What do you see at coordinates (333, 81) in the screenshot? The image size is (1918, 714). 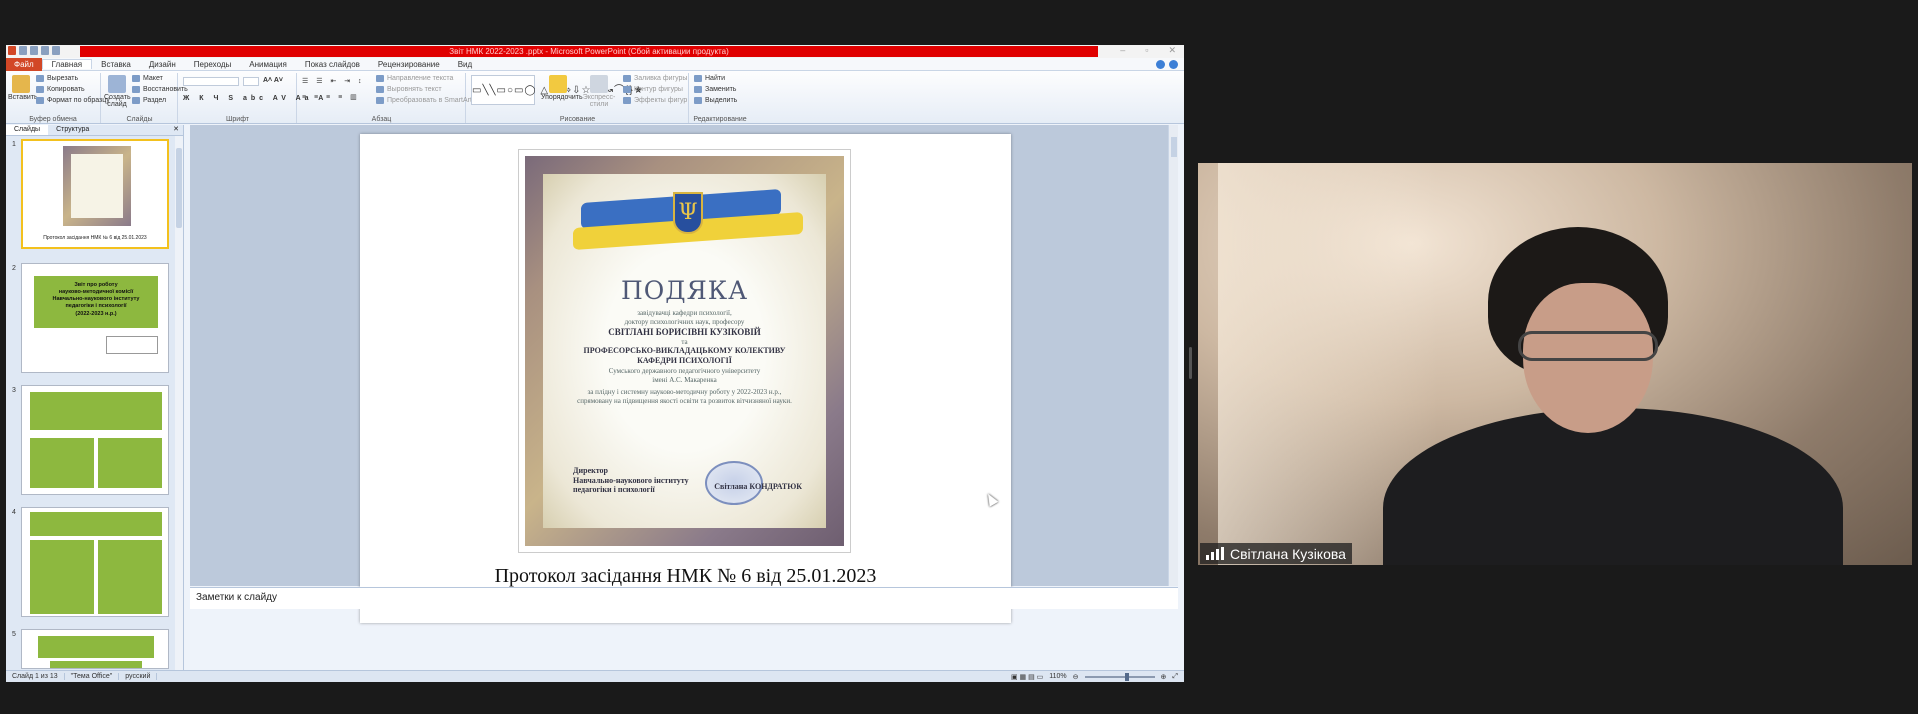 I see `list-buttons: ☰ ☰ ⇤ ⇥ ↕` at bounding box center [333, 81].